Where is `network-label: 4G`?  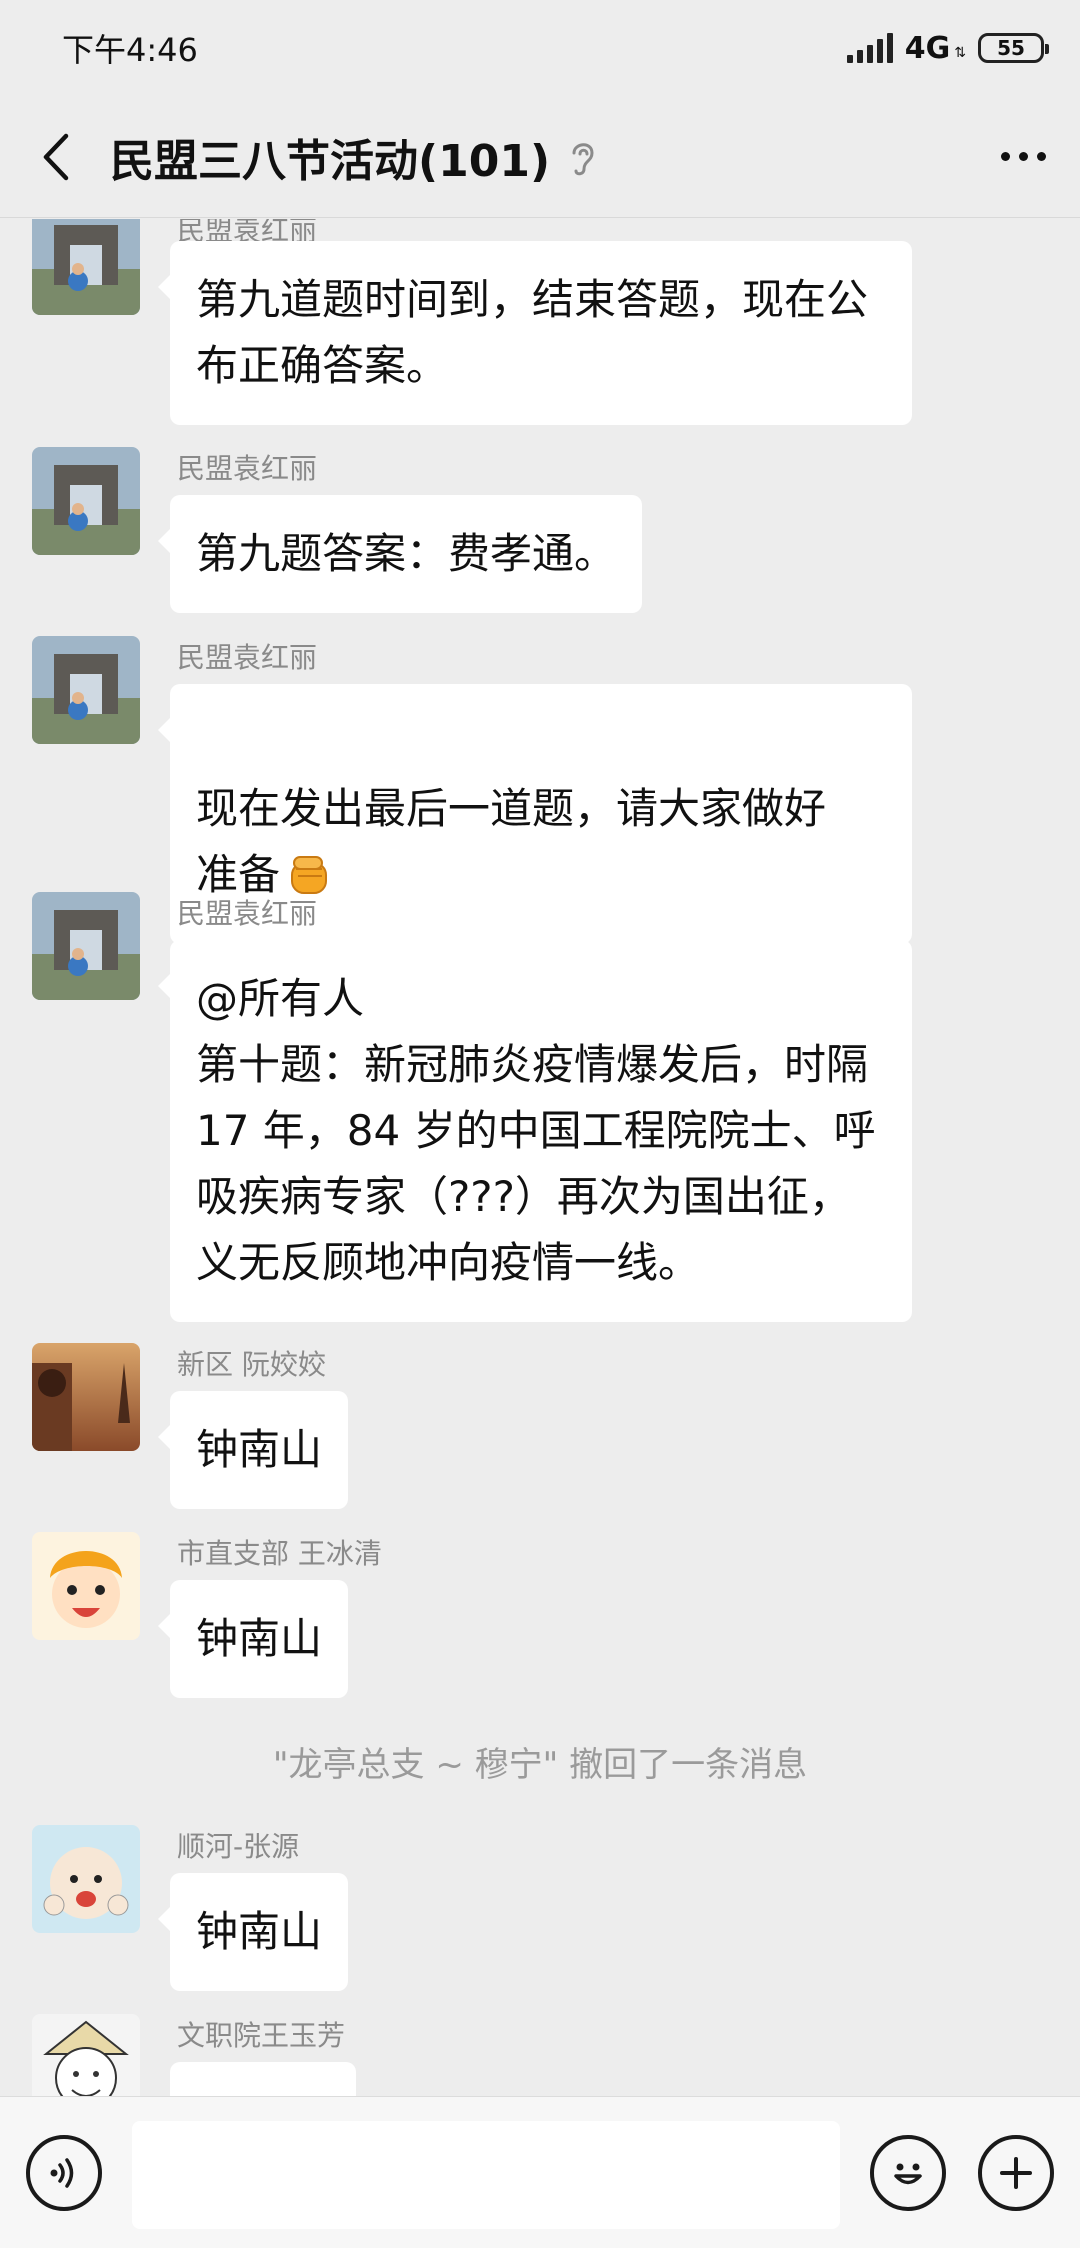
network-label: 4G is located at coordinates (927, 48).